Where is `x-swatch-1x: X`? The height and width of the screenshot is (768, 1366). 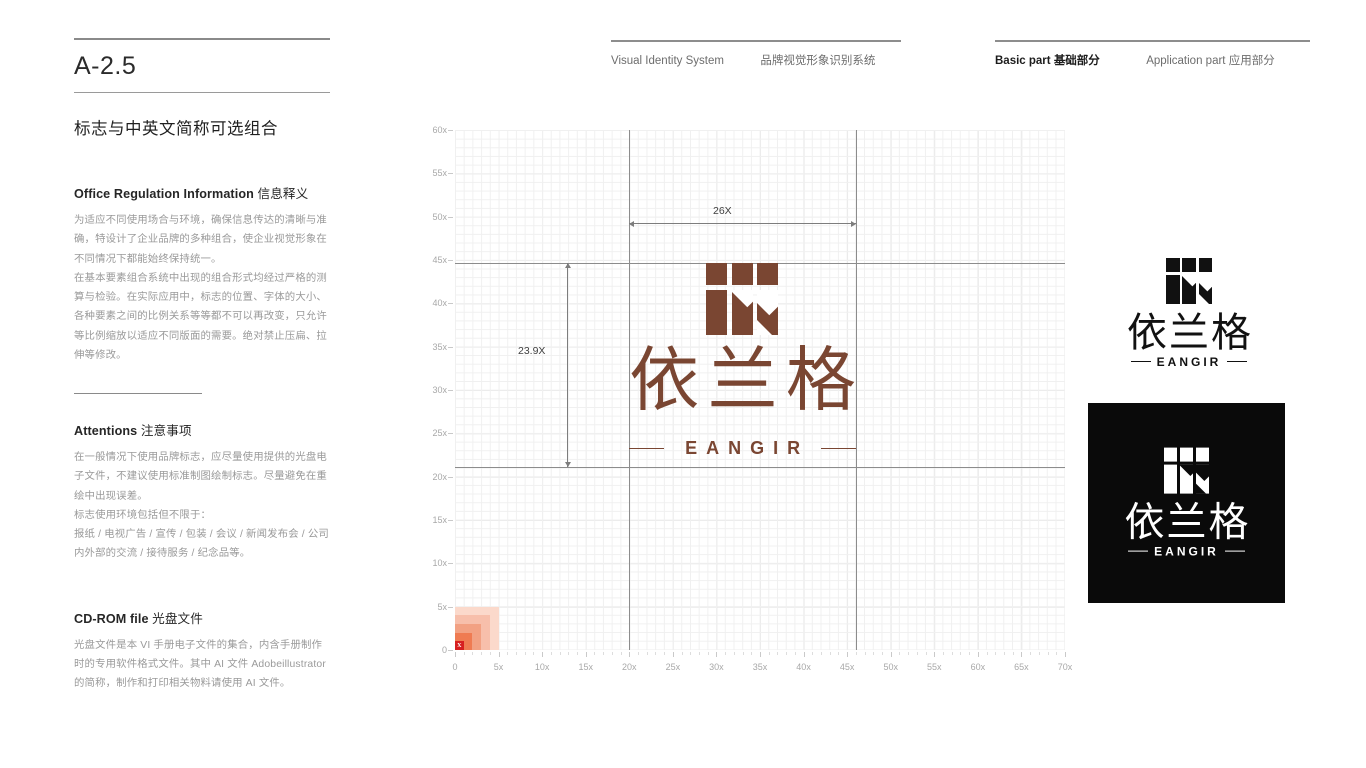 x-swatch-1x: X is located at coordinates (459, 645).